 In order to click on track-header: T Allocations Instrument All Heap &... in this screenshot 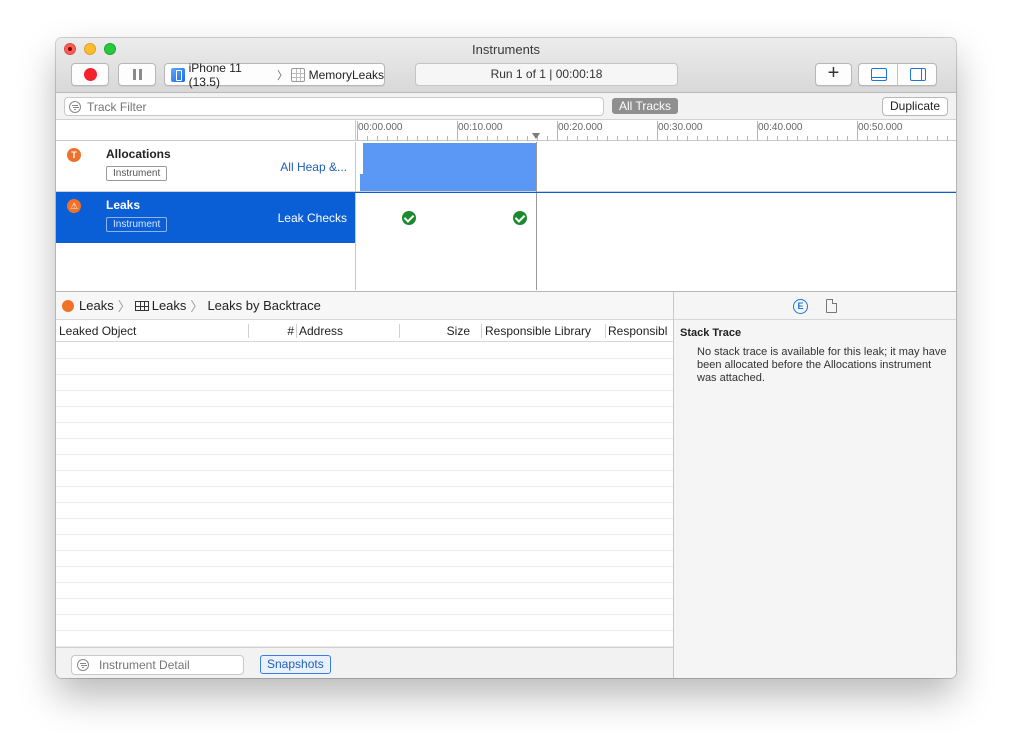, I will do `click(206, 167)`.